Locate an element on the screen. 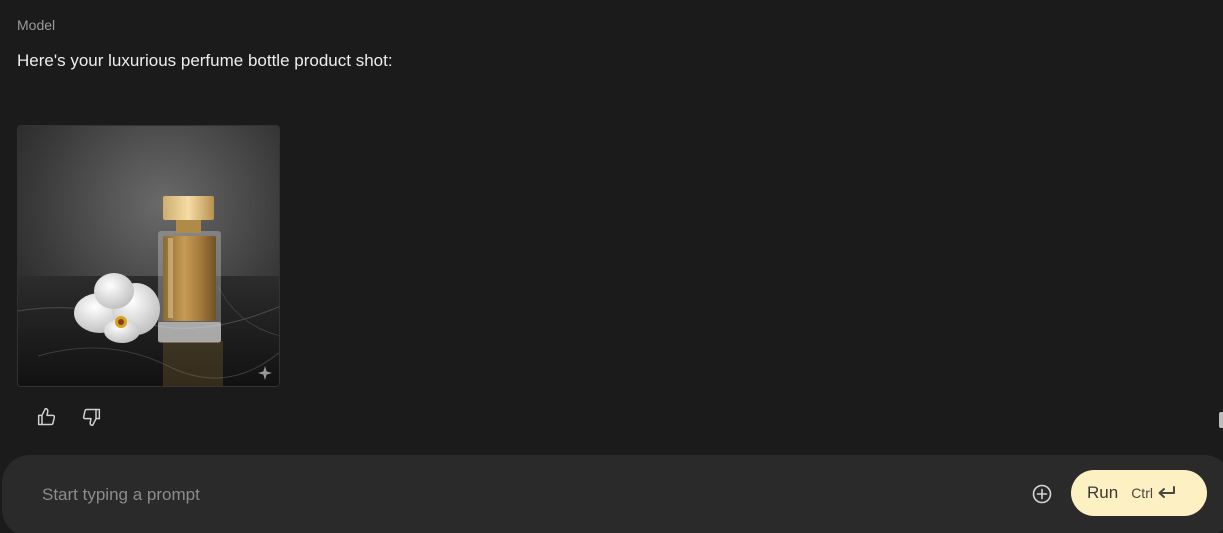  dislike-button is located at coordinates (91, 417).